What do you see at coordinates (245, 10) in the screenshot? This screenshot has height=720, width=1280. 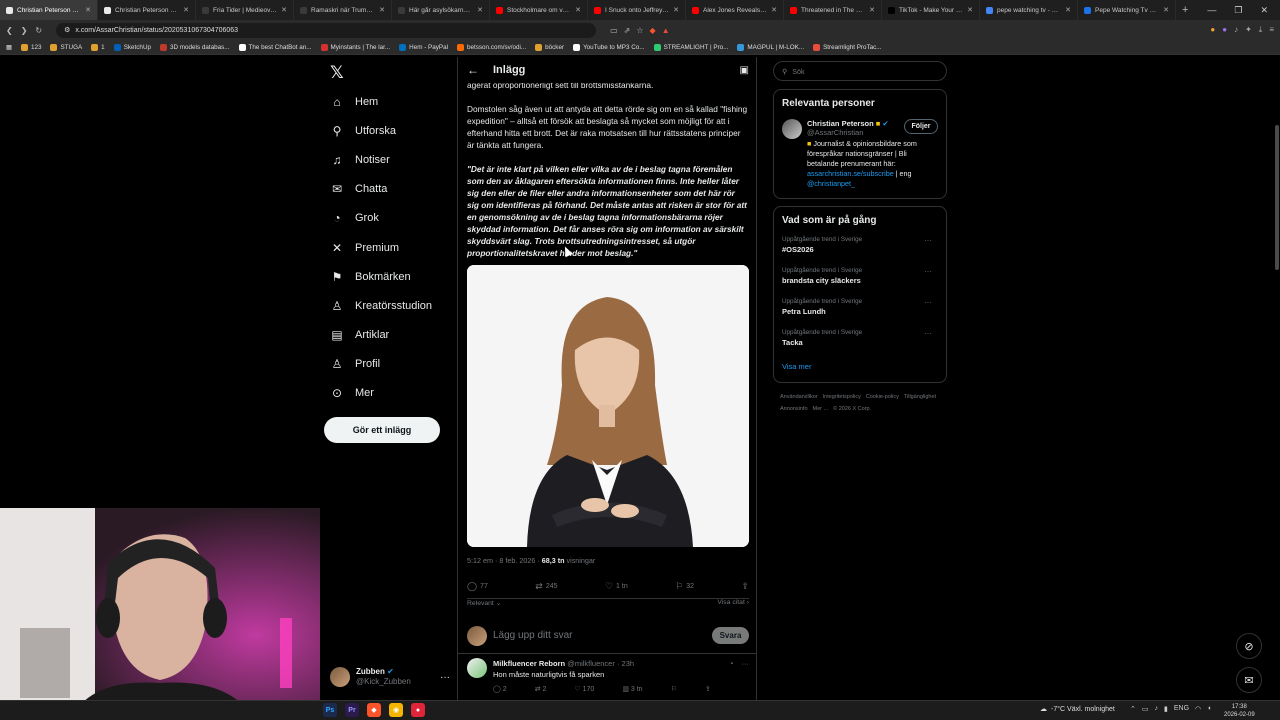 I see `browser-tab: Fria Tider | Medieoverige b ✕` at bounding box center [245, 10].